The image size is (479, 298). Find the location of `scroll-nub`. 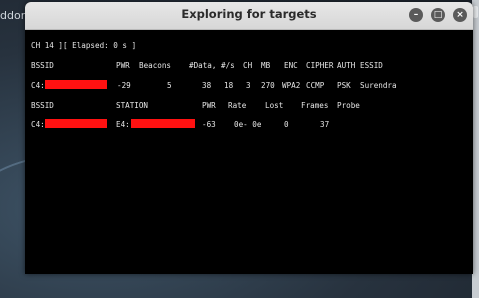

scroll-nub is located at coordinates (475, 12).